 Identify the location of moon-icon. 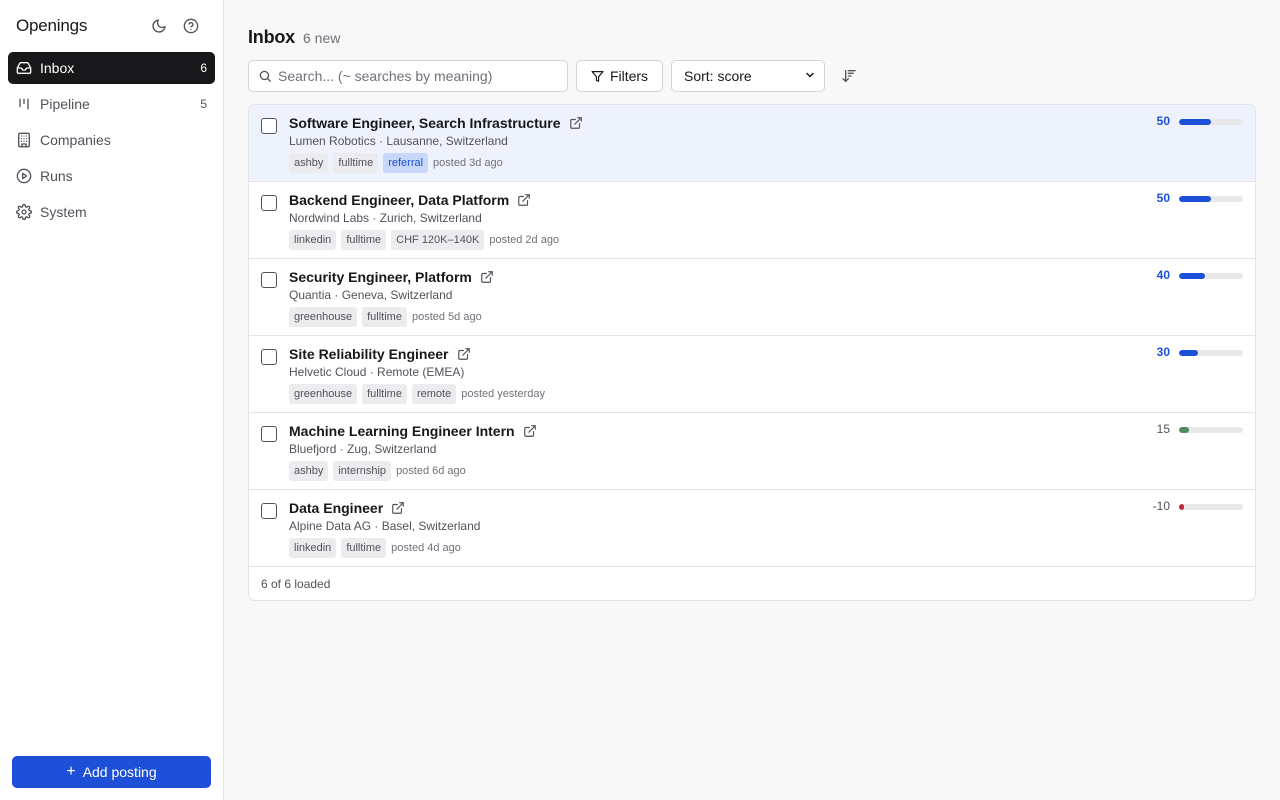
(159, 26).